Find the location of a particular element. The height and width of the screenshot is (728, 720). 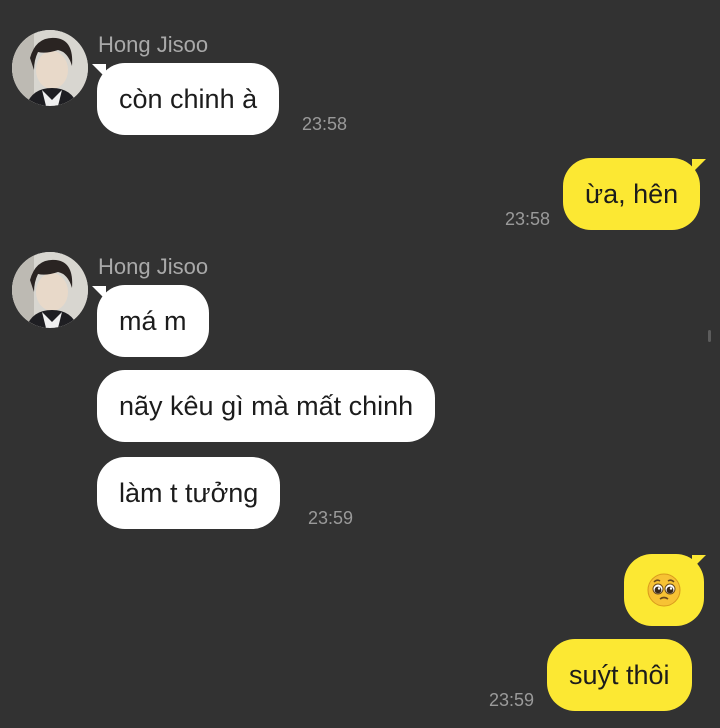

message-bubble: làm t tưởng is located at coordinates (189, 493).